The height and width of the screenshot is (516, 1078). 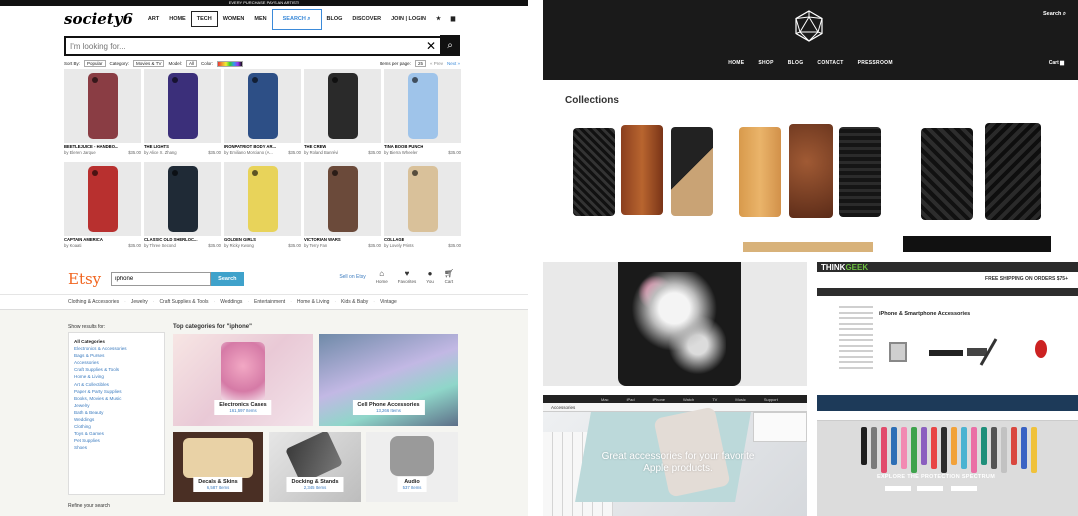 What do you see at coordinates (354, 302) in the screenshot?
I see `etsy-category-item: Kids & Baby` at bounding box center [354, 302].